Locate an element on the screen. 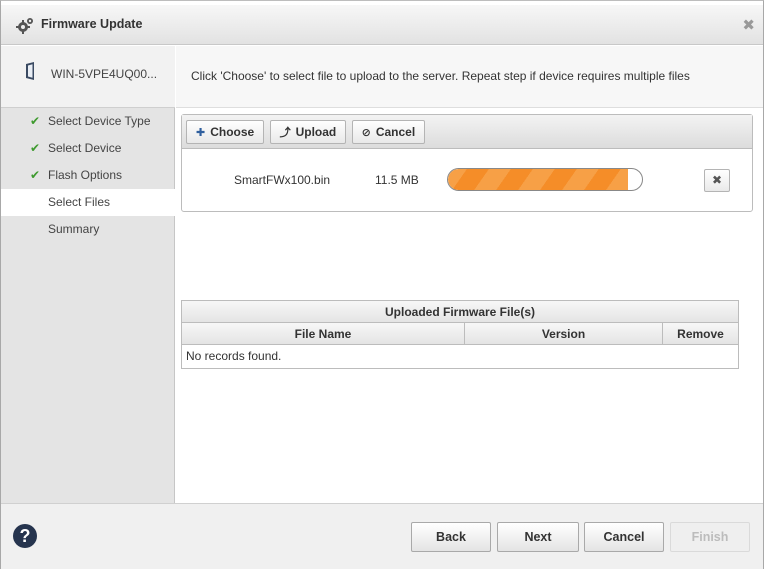 This screenshot has height=569, width=764. file-name: SmartFWx100.bin is located at coordinates (282, 180).